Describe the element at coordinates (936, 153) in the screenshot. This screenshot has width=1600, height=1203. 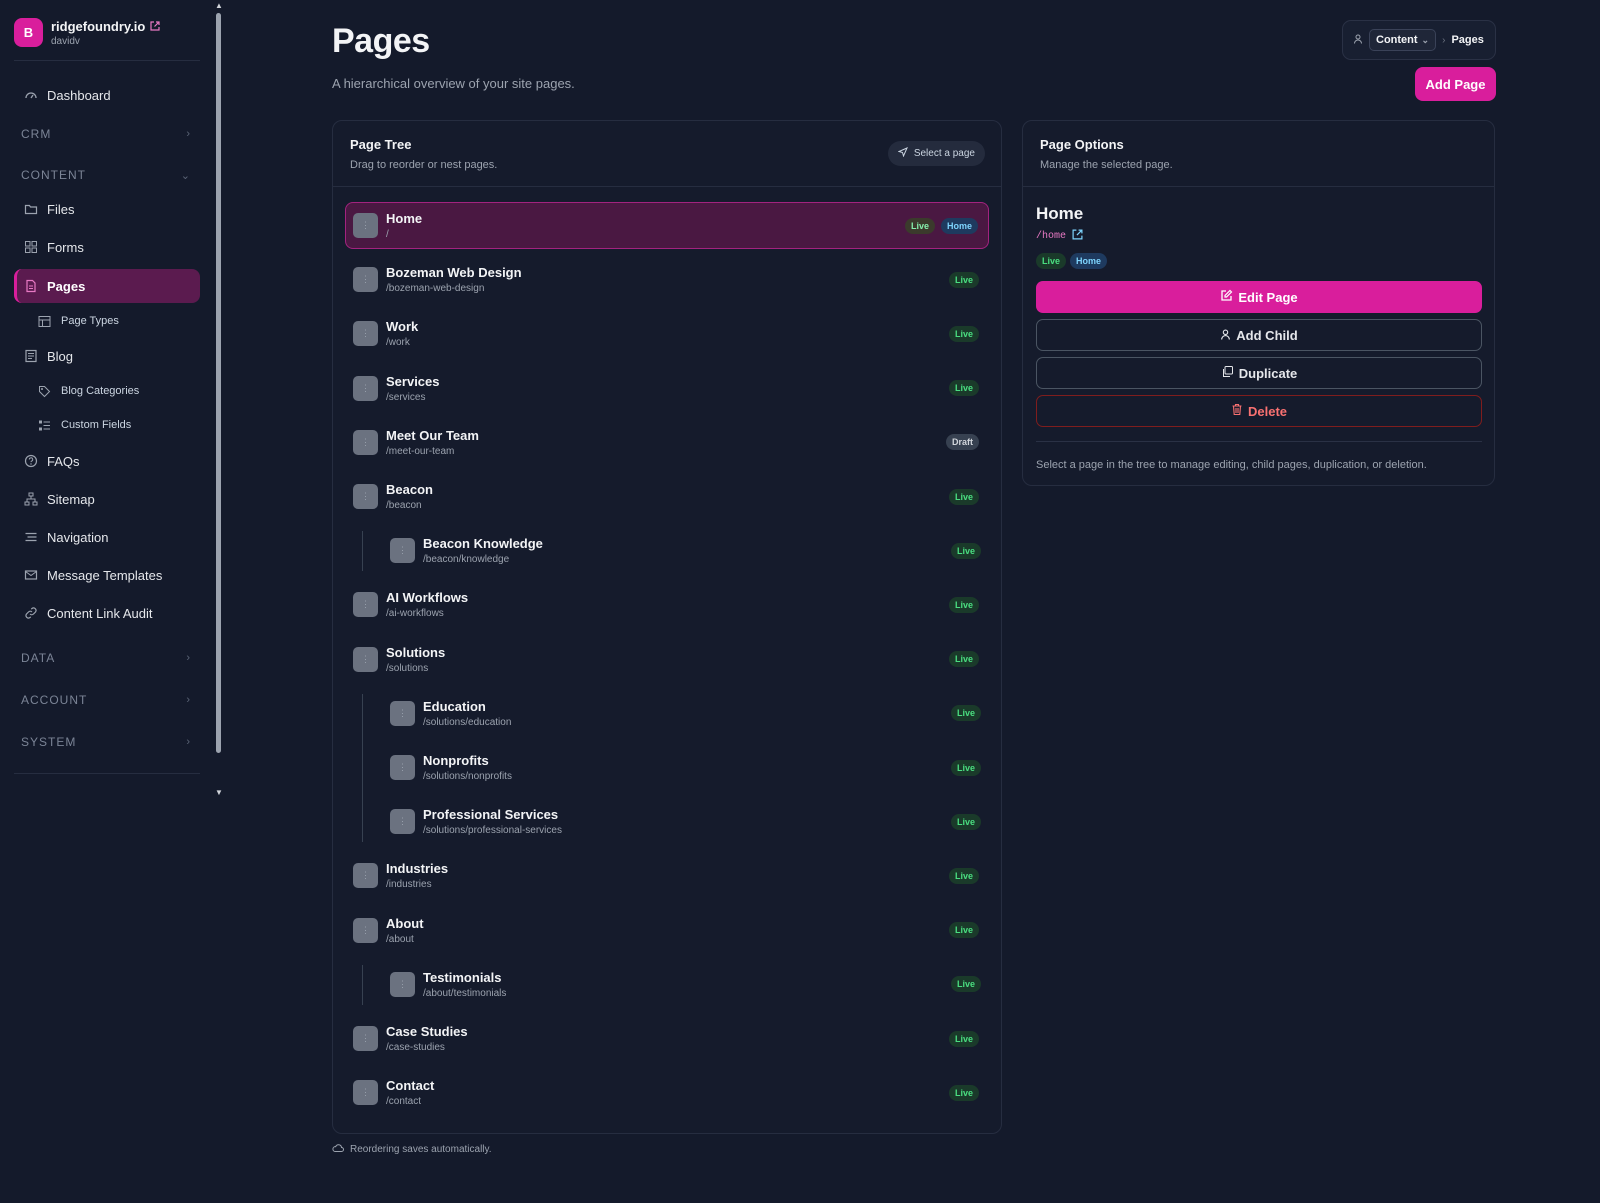
I see `select-page-chip: Select a page` at that location.